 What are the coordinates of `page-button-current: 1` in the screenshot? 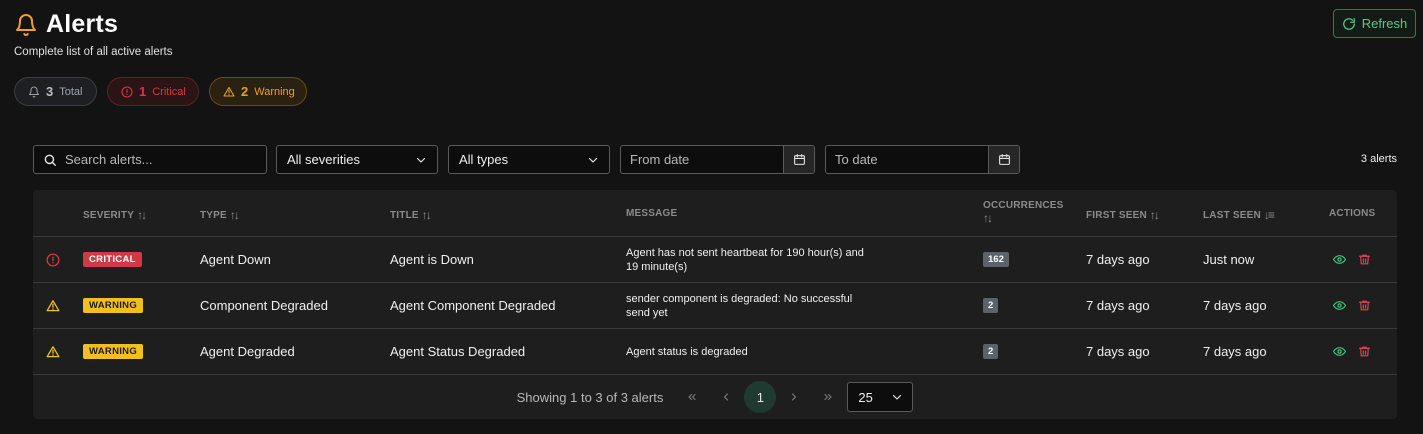 It's located at (760, 397).